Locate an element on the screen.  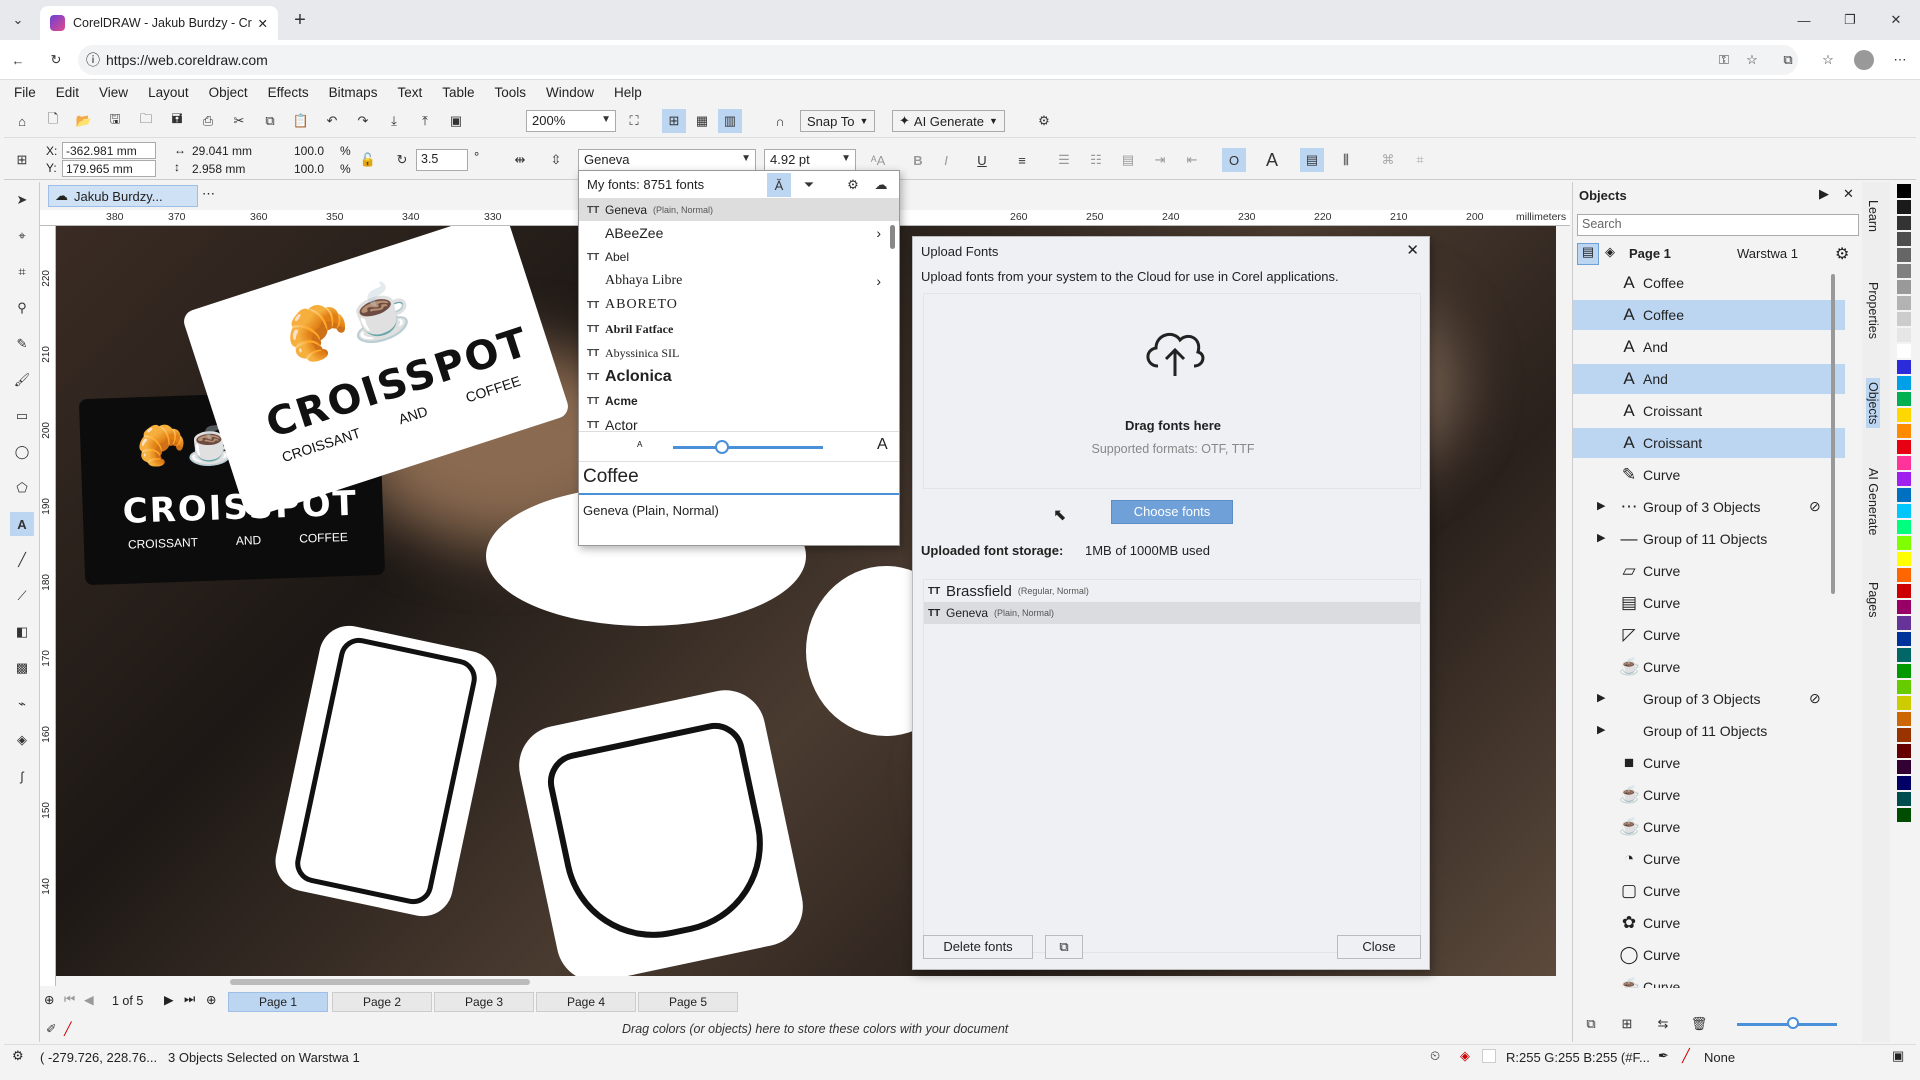
choose-fonts-button: Choose fonts is located at coordinates (1172, 512).